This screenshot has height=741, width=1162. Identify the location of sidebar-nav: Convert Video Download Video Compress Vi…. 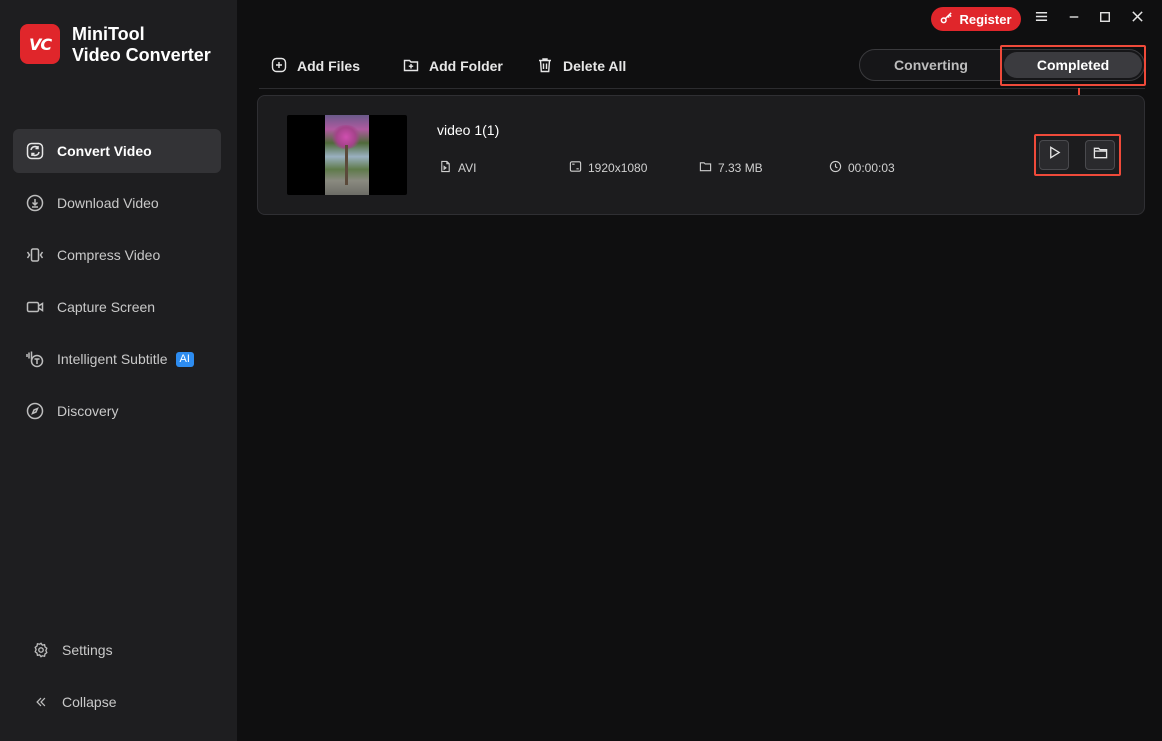
(117, 285).